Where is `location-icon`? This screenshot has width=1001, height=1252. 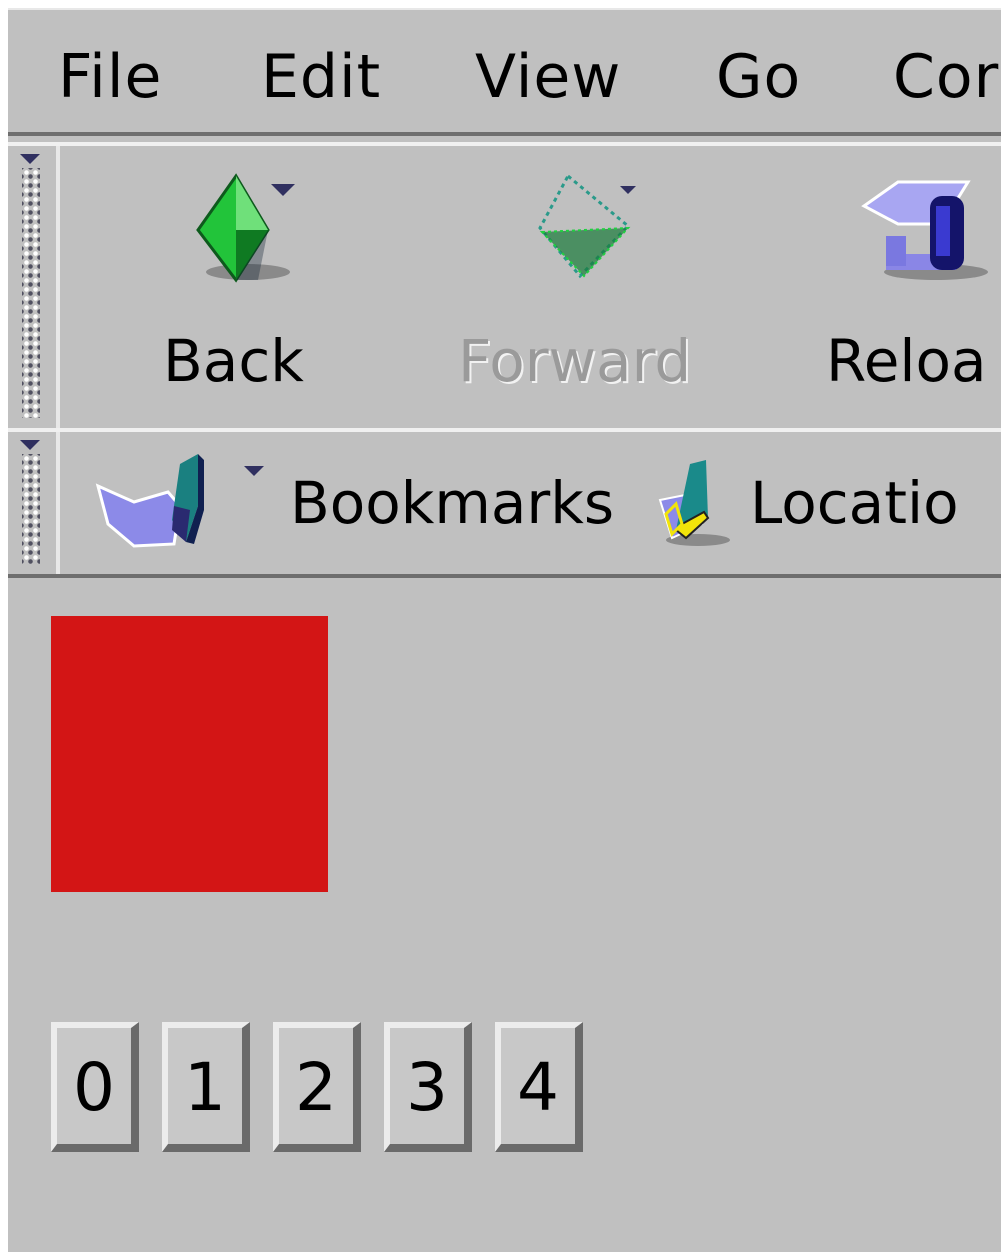 location-icon is located at coordinates (694, 503).